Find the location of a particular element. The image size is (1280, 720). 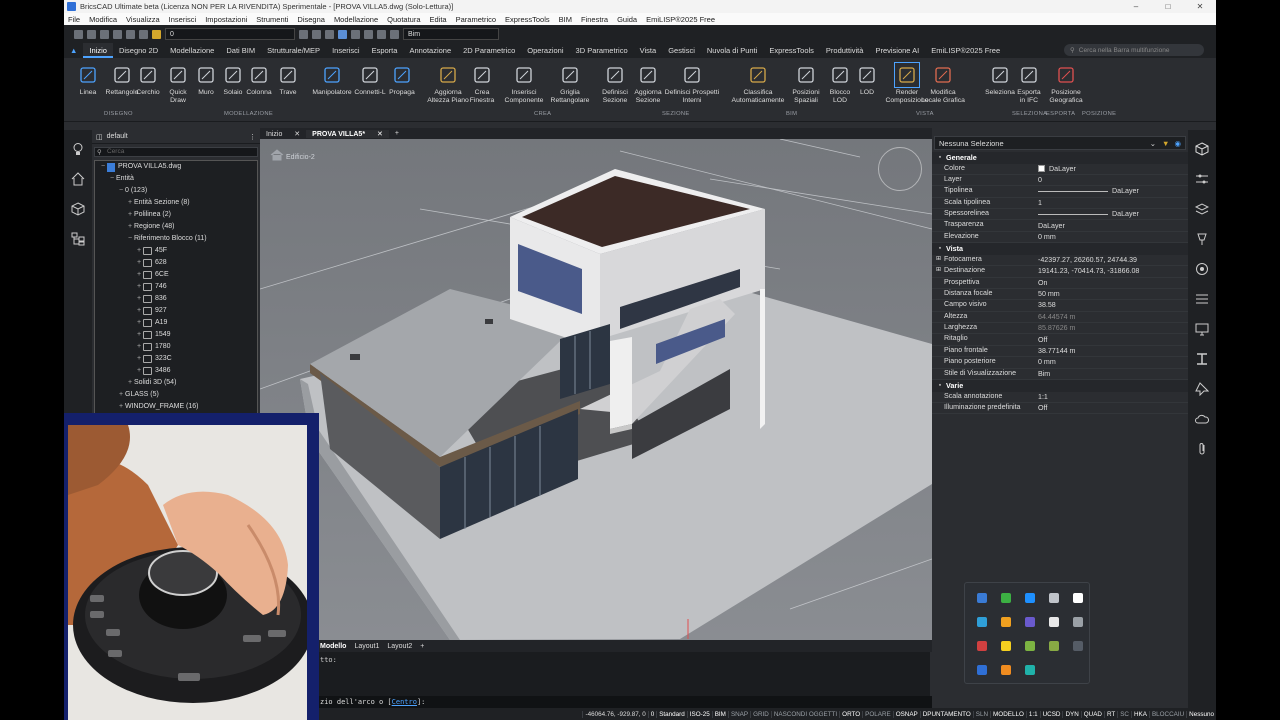

ribbon-button: Seleziona is located at coordinates (1000, 80).